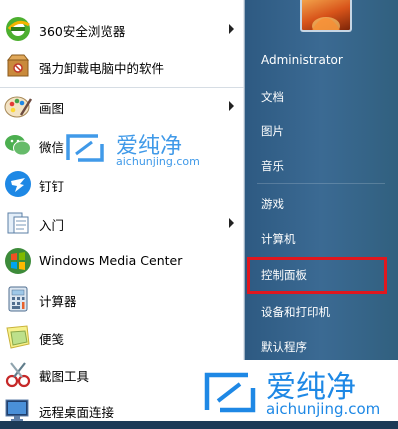 The image size is (398, 429). I want to click on menu-pictures: 图片, so click(272, 131).